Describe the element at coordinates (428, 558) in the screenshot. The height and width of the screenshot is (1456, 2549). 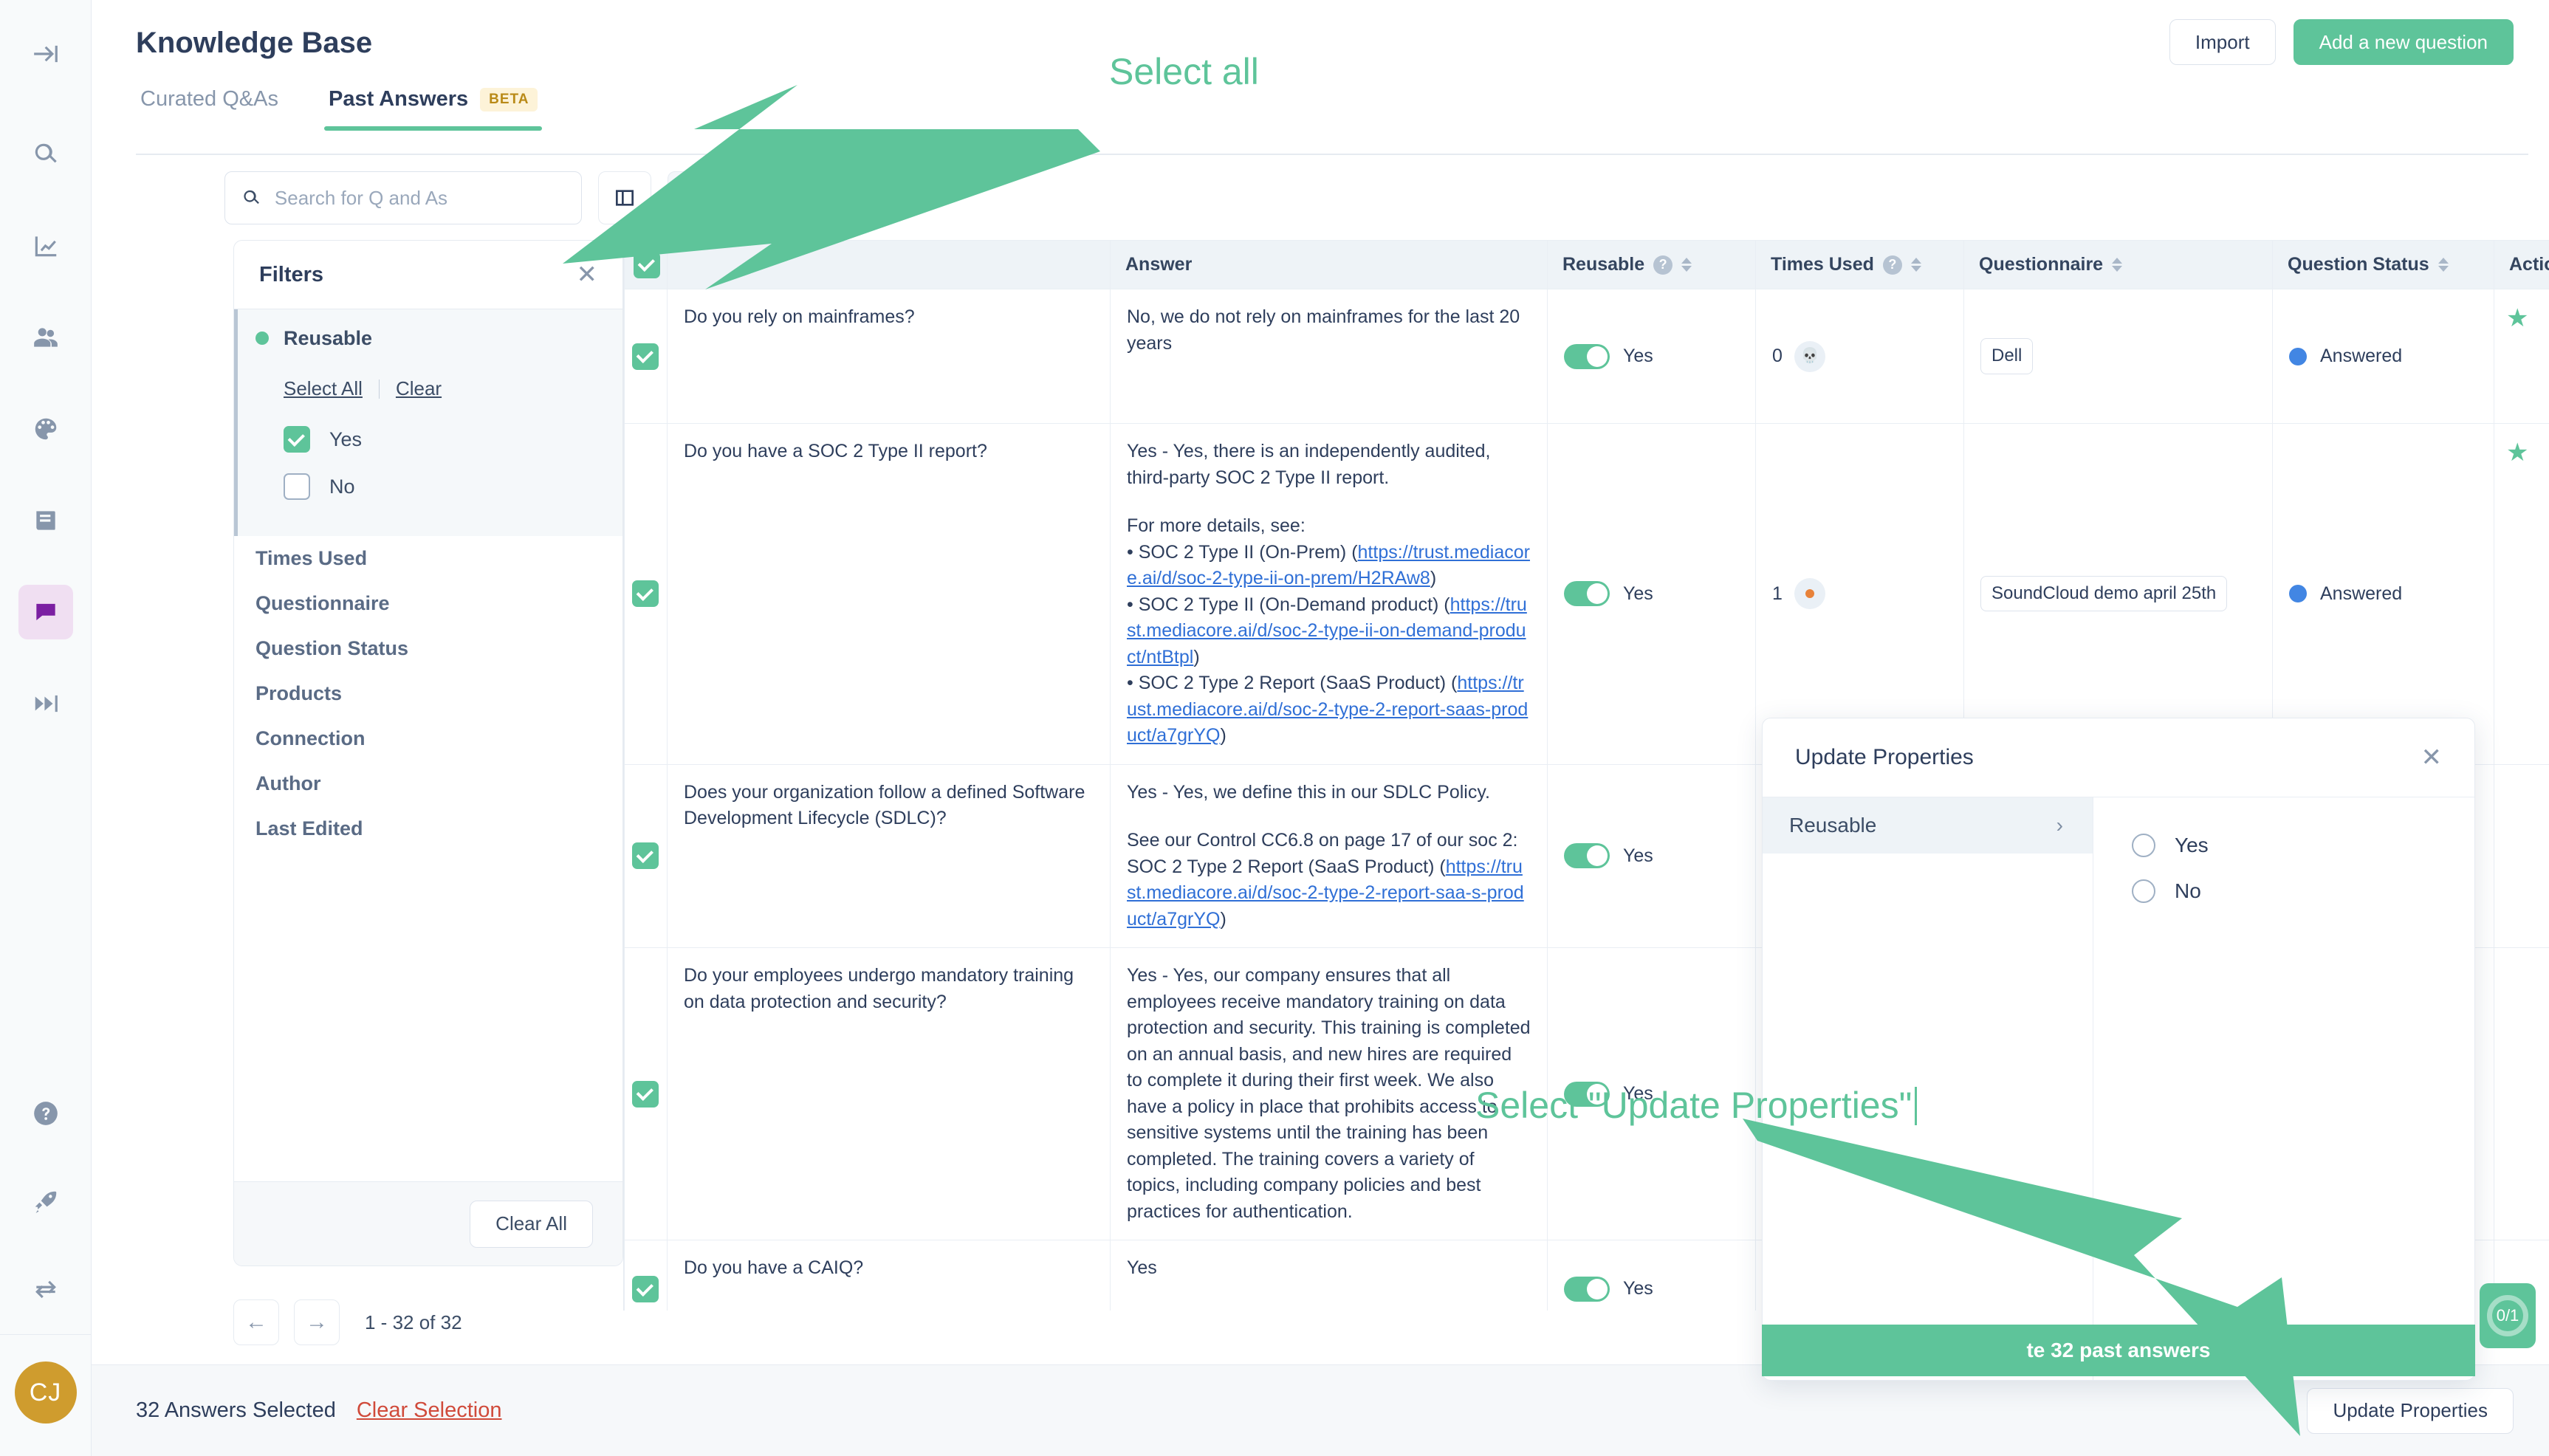
I see `filter-item-times-used: Times Used` at that location.